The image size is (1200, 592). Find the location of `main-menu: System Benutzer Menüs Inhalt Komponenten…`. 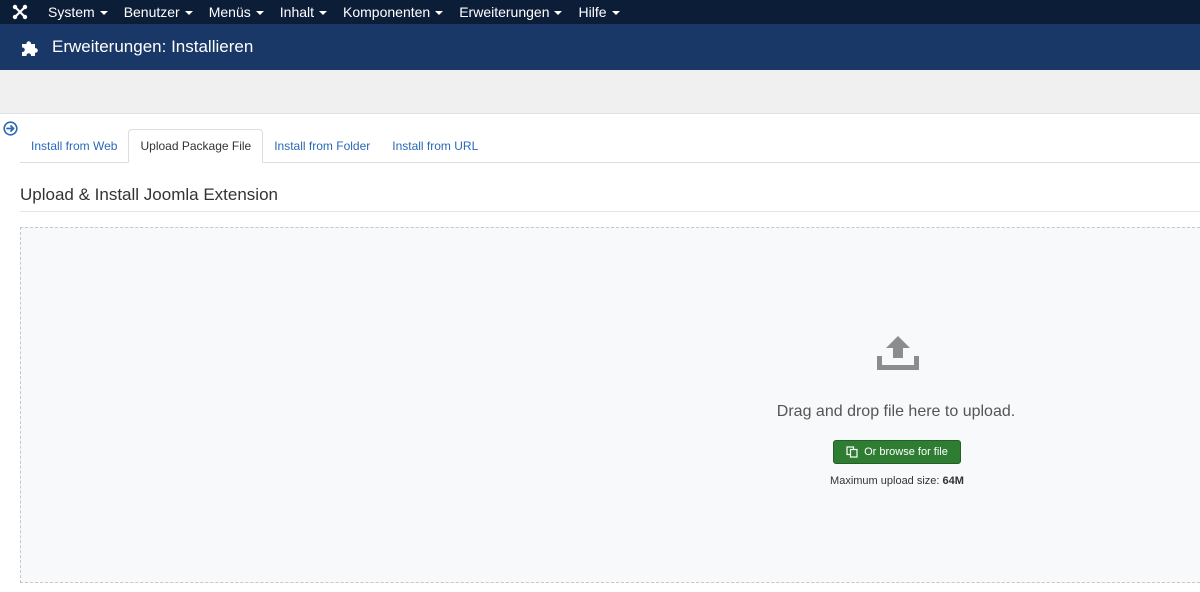

main-menu: System Benutzer Menüs Inhalt Komponenten… is located at coordinates (334, 12).